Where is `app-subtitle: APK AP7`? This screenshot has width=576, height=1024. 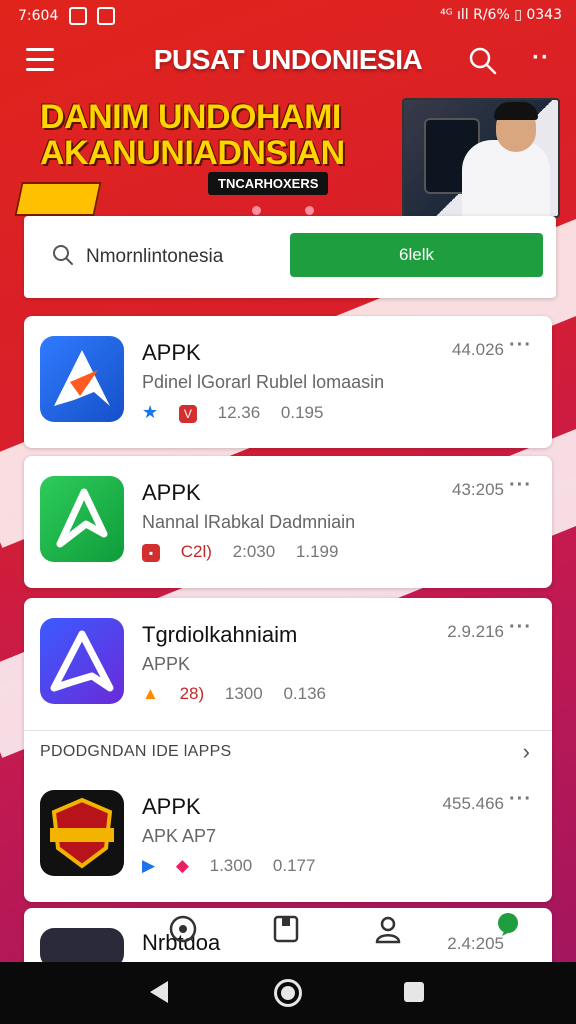
app-subtitle: APK AP7 is located at coordinates (179, 836).